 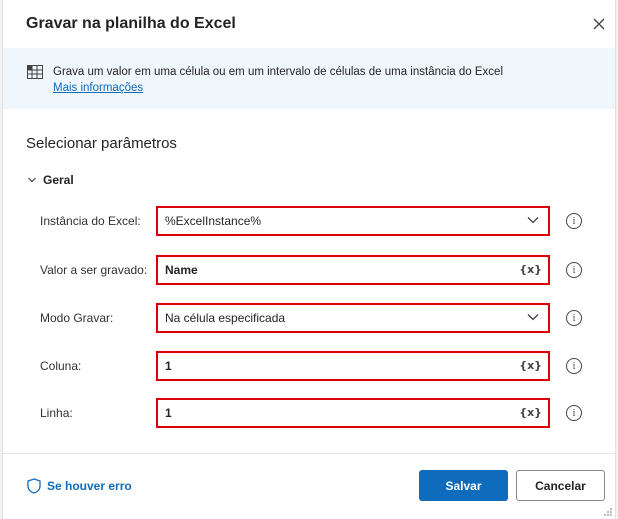 I want to click on row-value: 1, so click(x=168, y=413).